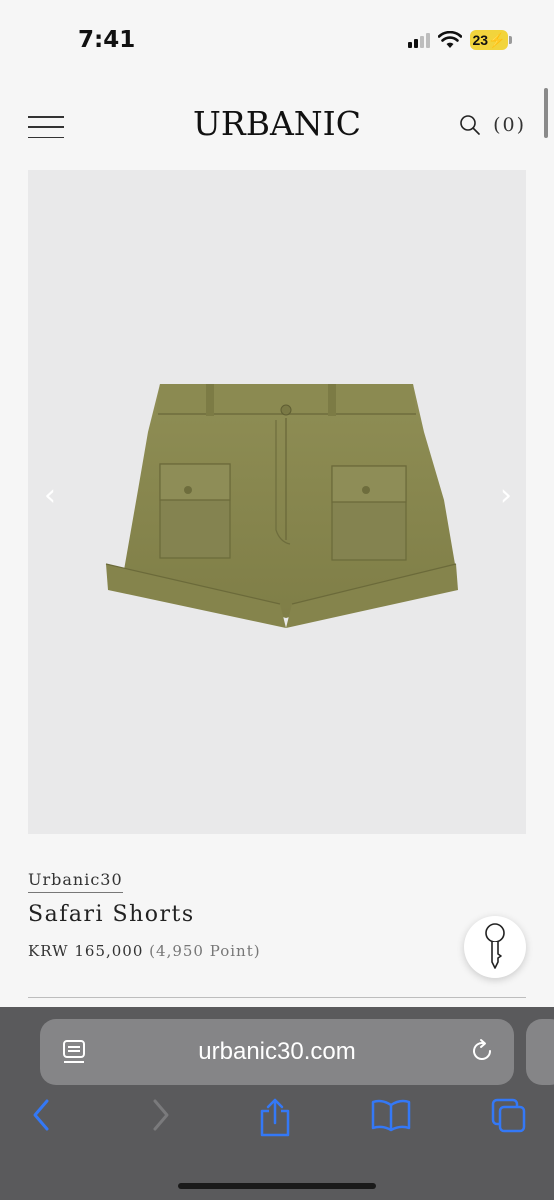  Describe the element at coordinates (277, 997) in the screenshot. I see `divider` at that location.